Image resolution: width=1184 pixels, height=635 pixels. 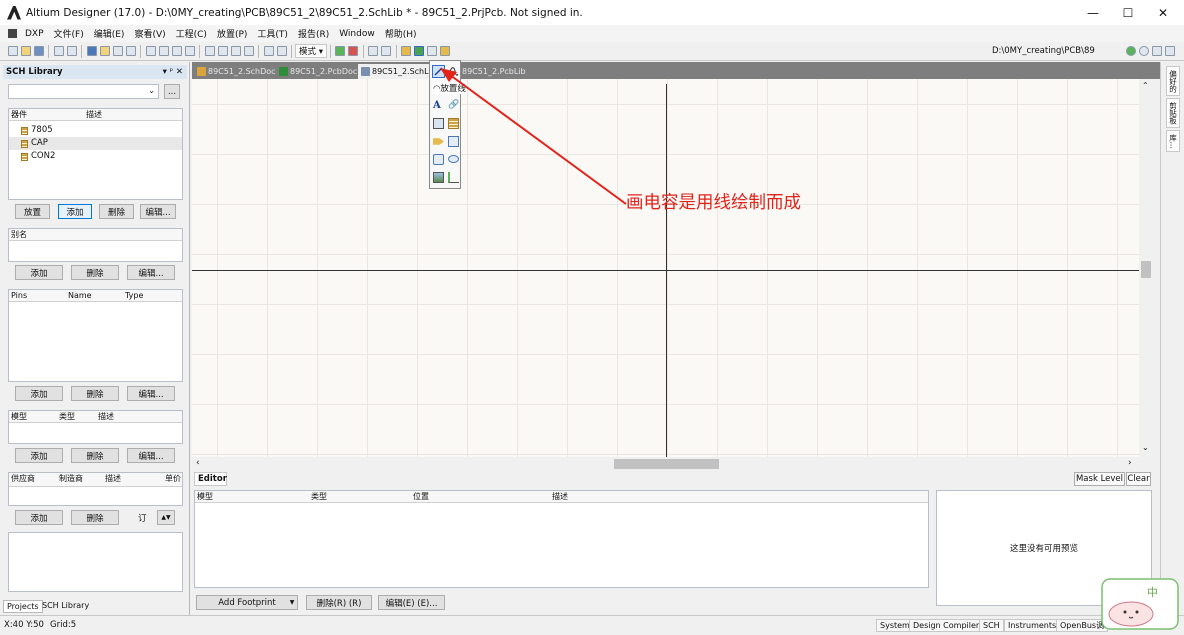 What do you see at coordinates (339, 602) in the screenshot?
I see `delete-model-button: 删除(R) (R)` at bounding box center [339, 602].